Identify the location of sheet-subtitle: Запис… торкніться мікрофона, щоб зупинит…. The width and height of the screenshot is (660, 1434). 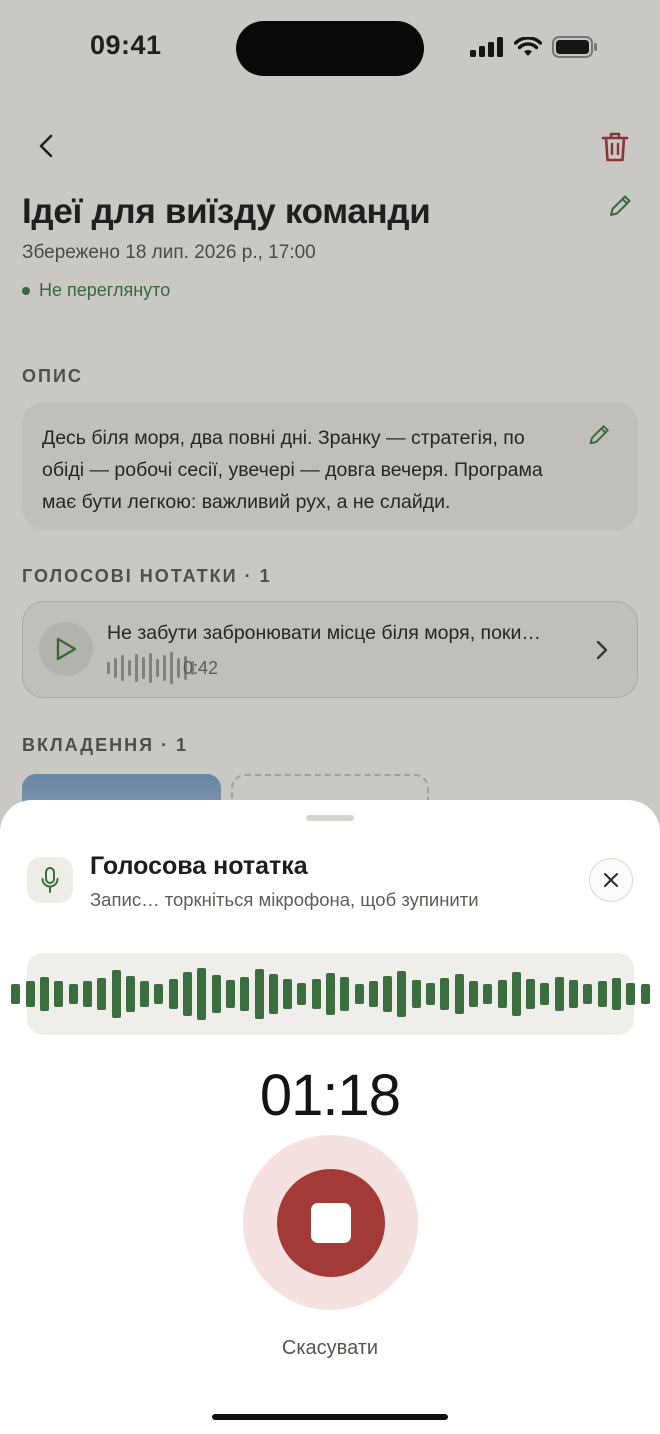
(284, 899).